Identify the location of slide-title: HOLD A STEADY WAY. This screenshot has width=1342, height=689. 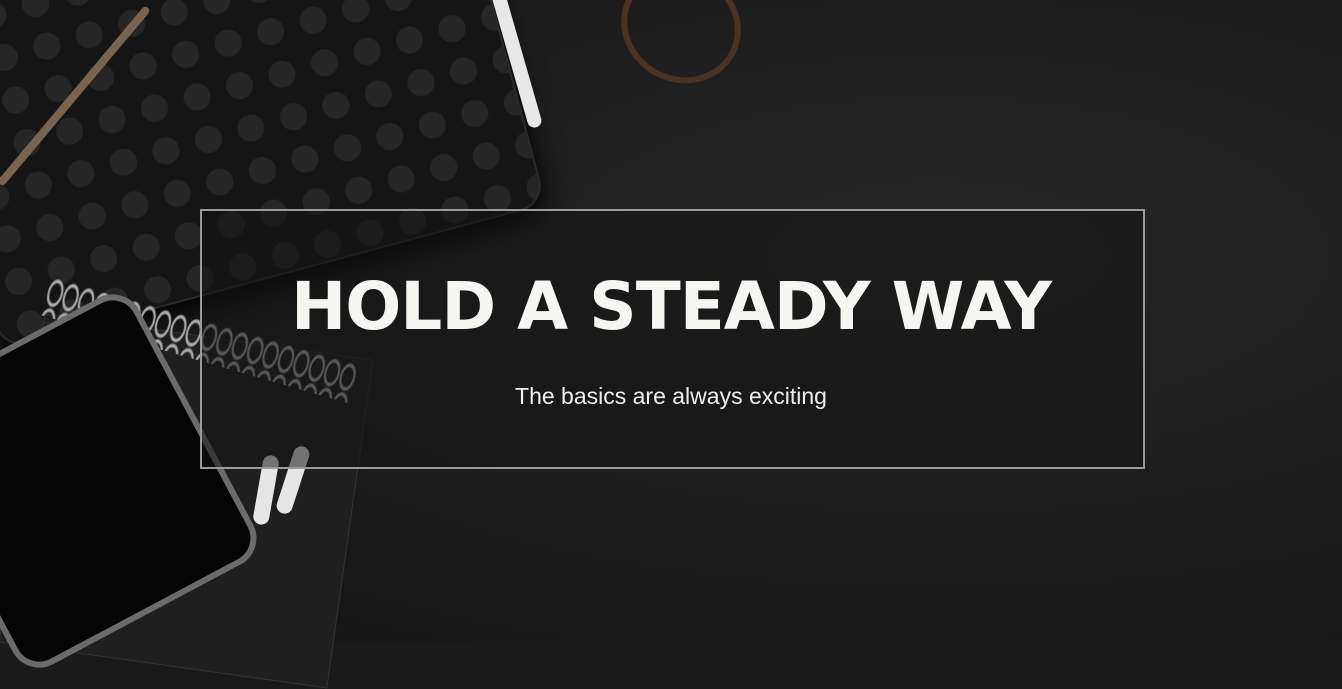
(671, 306).